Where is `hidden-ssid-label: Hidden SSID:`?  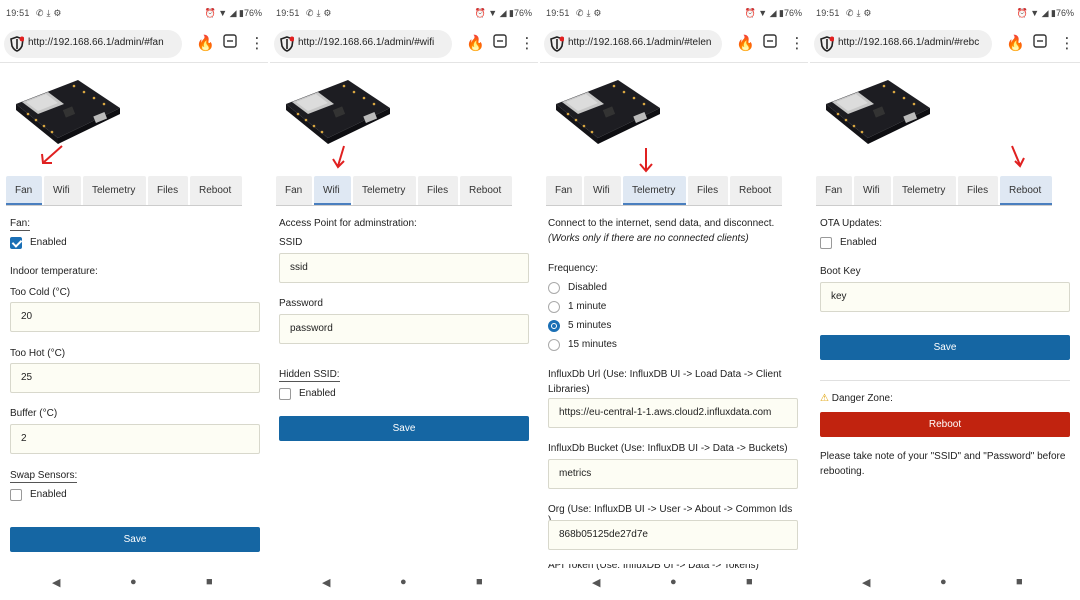
hidden-ssid-label: Hidden SSID: is located at coordinates (309, 375).